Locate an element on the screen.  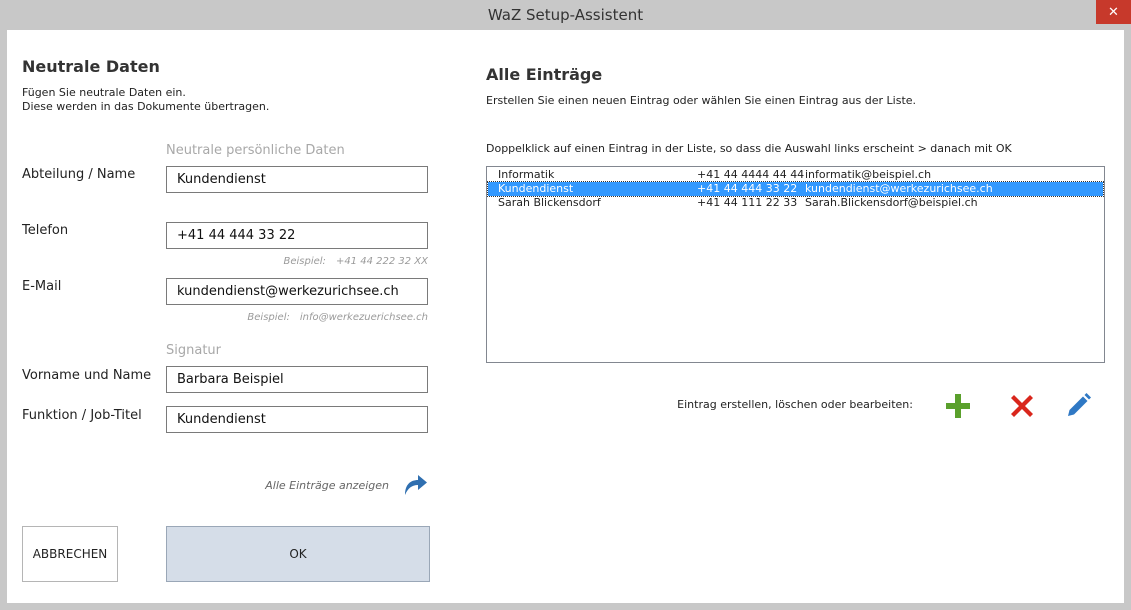
entry-email: Sarah.Blickensdorf@beispiel.ch is located at coordinates (891, 202).